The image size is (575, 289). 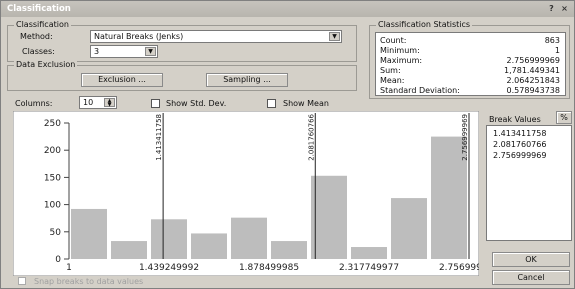 What do you see at coordinates (532, 70) in the screenshot?
I see `stat-value: 1,781.449341` at bounding box center [532, 70].